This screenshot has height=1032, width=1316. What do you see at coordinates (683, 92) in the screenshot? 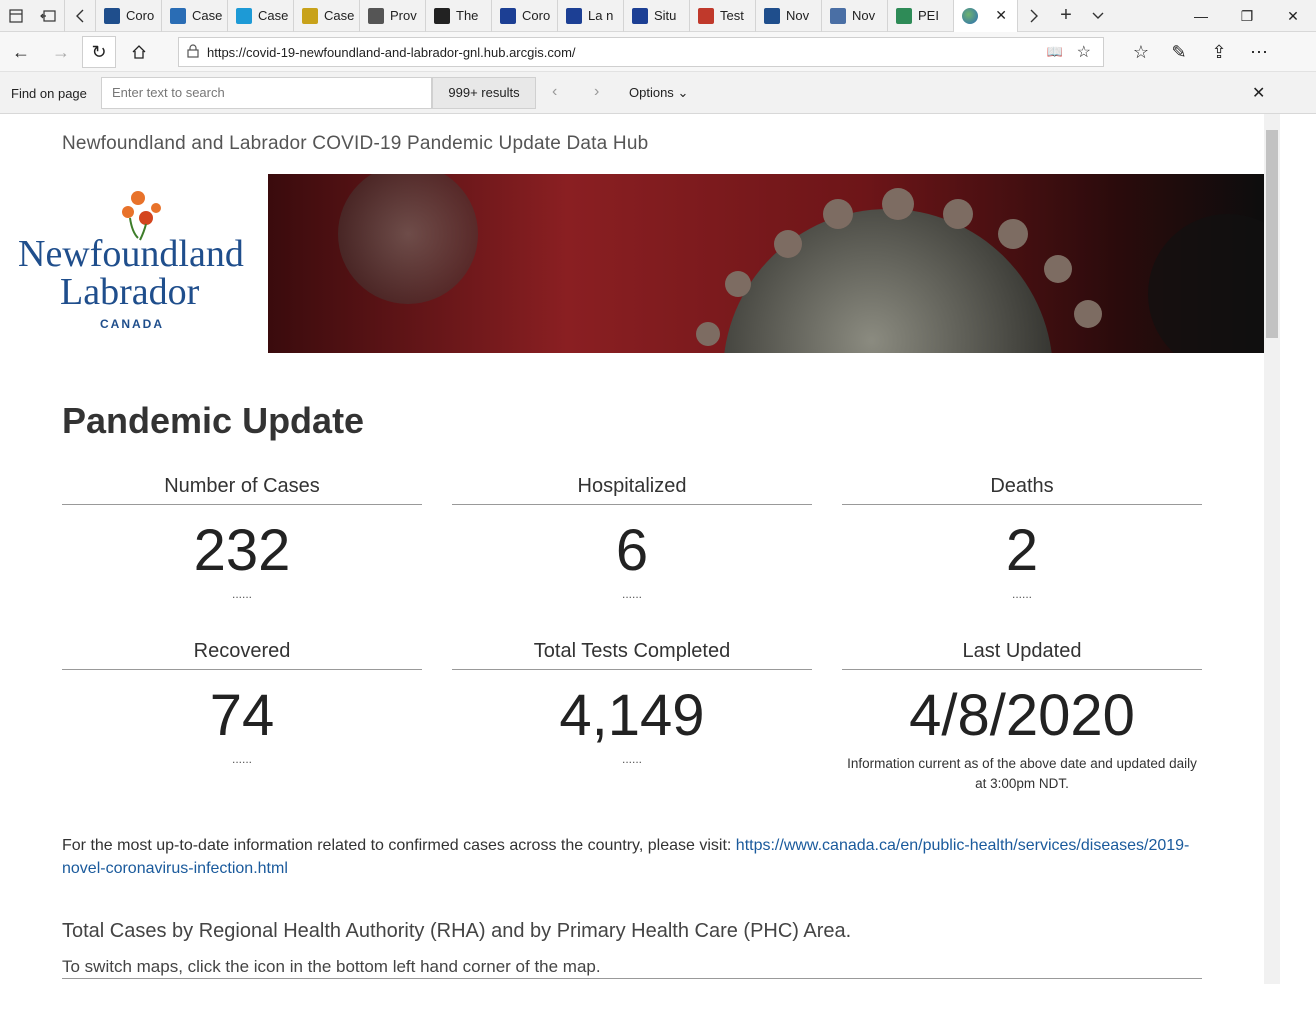
I see `chevron-down-icon: ⌄` at bounding box center [683, 92].